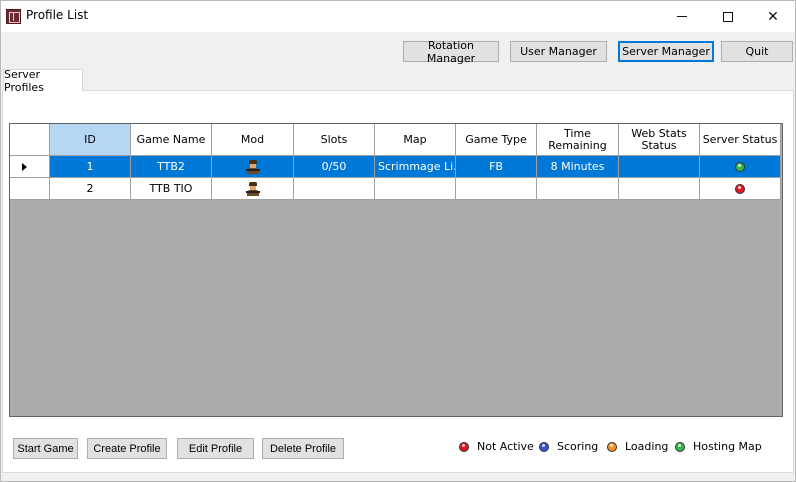 This screenshot has width=796, height=482. What do you see at coordinates (496, 167) in the screenshot?
I see `cell-game-type: FB` at bounding box center [496, 167].